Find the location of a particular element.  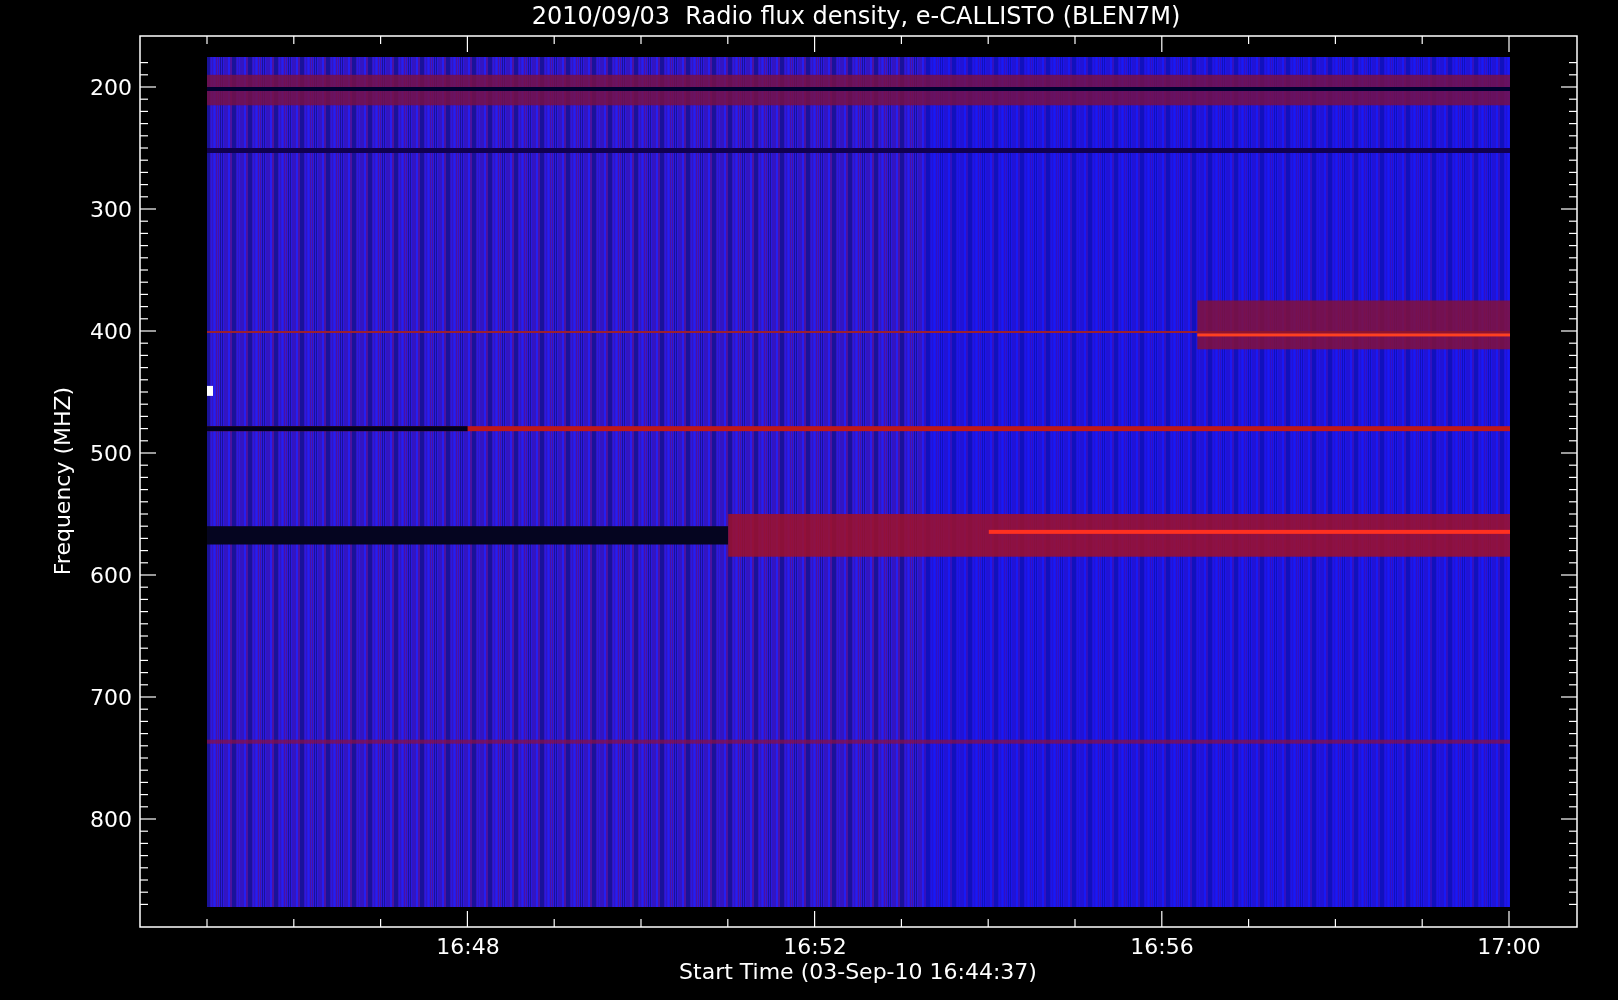

x-tick-label: 16:48 is located at coordinates (468, 946).